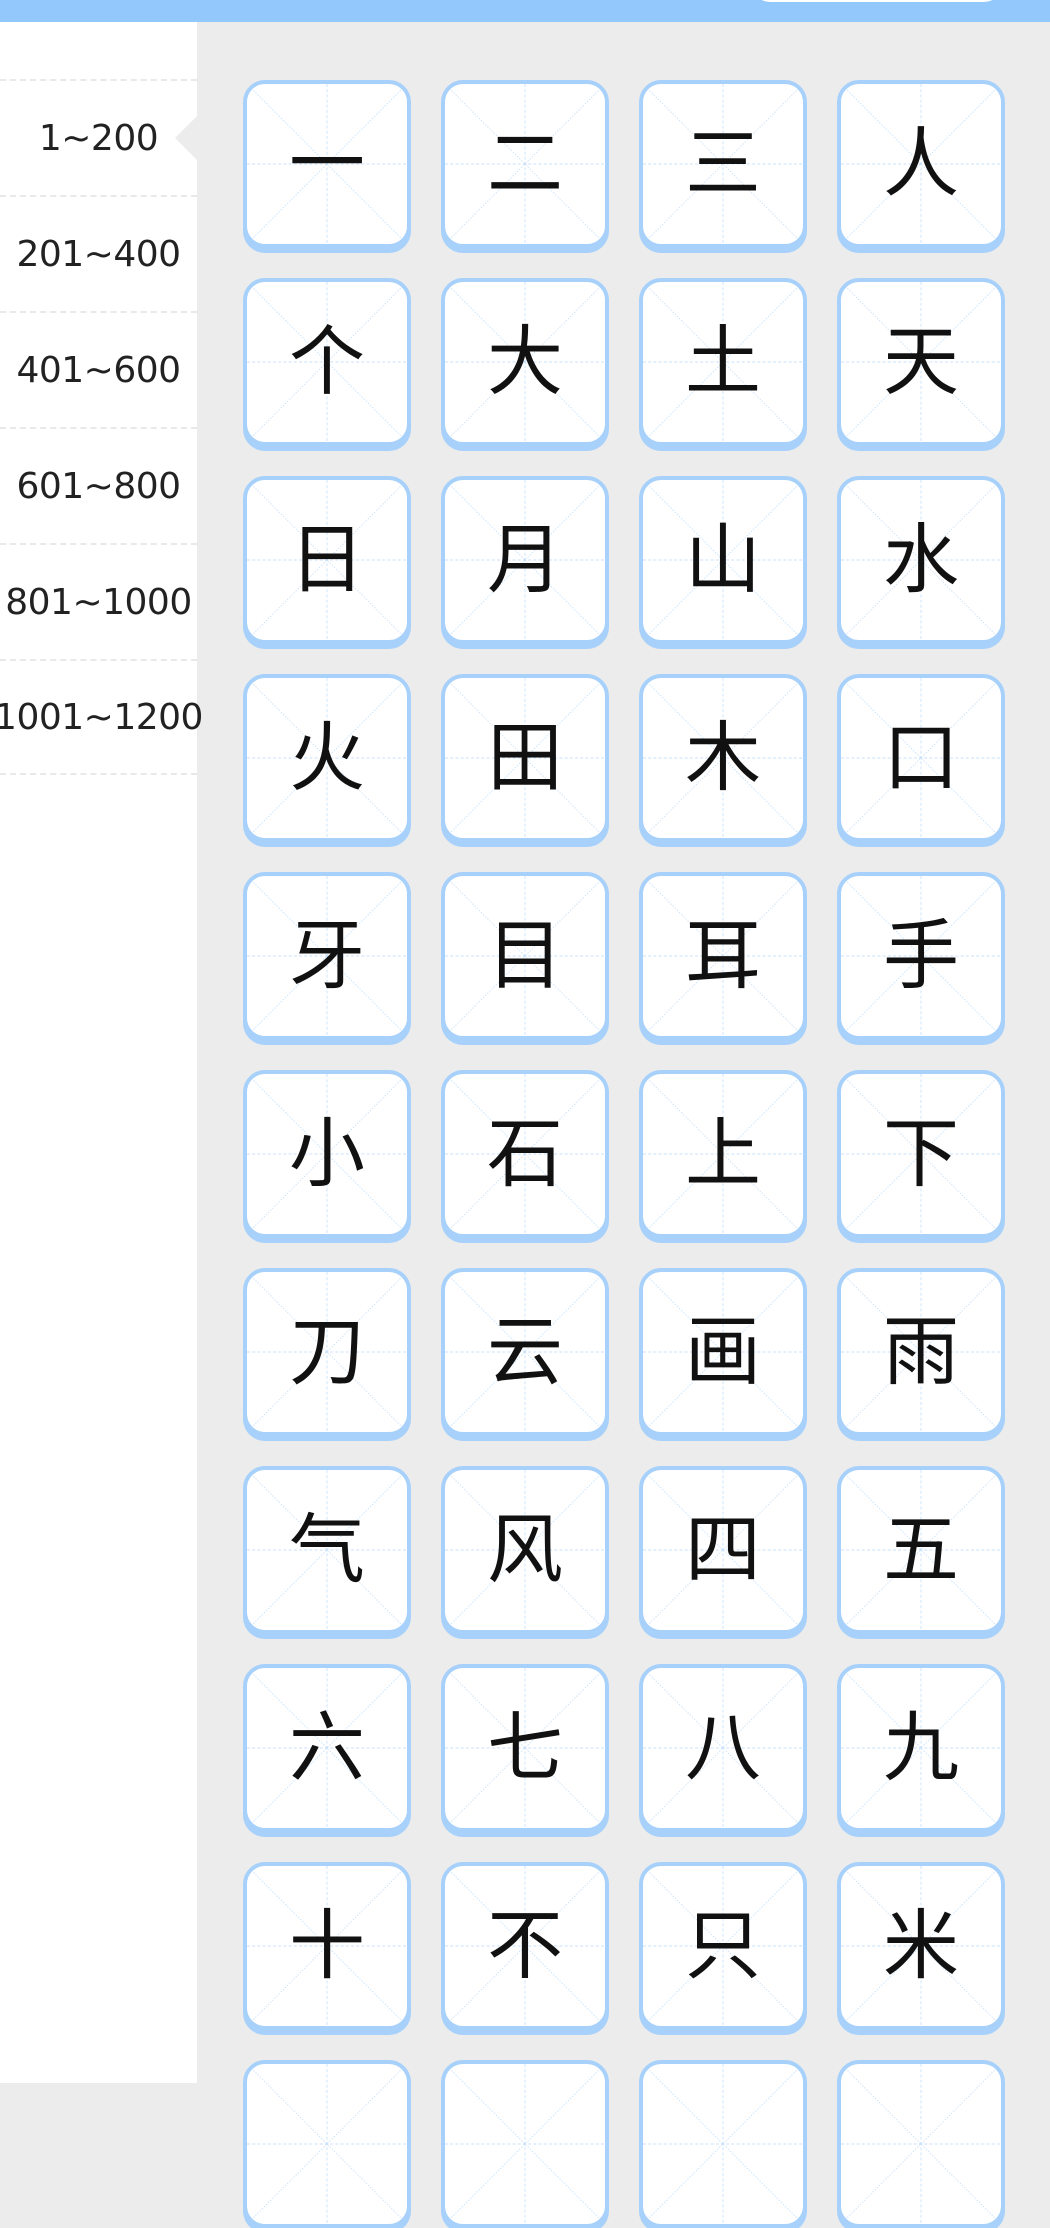 The image size is (1050, 2228). I want to click on character-glyph: 山, so click(723, 559).